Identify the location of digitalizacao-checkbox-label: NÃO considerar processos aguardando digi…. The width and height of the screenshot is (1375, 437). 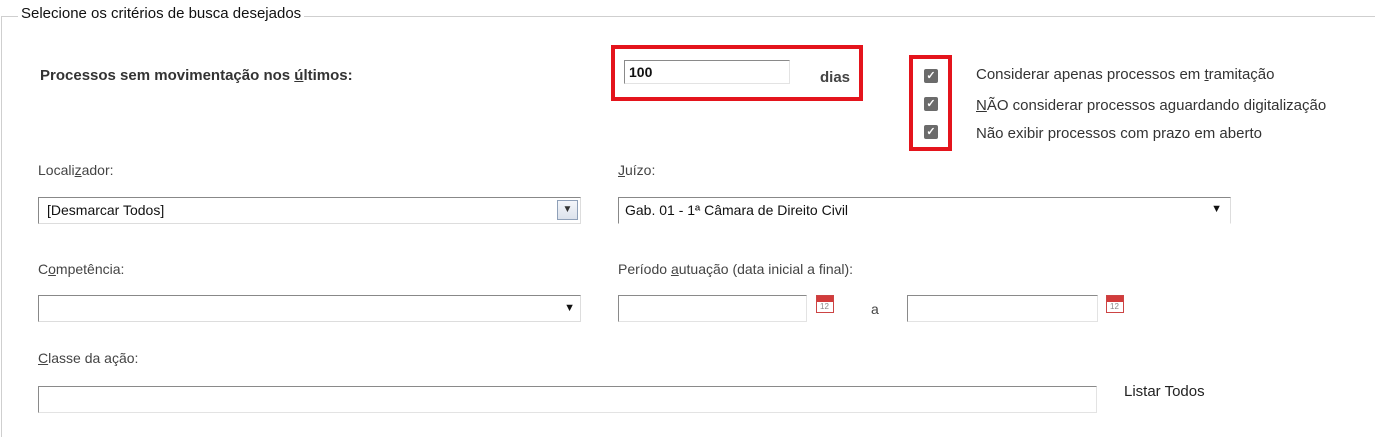
(1151, 105).